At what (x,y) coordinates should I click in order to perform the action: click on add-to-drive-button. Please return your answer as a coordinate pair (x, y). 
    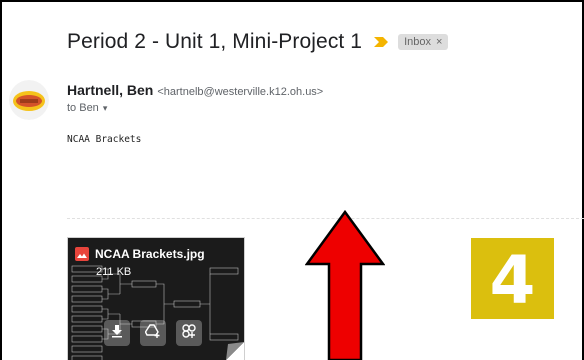
    Looking at the image, I should click on (153, 333).